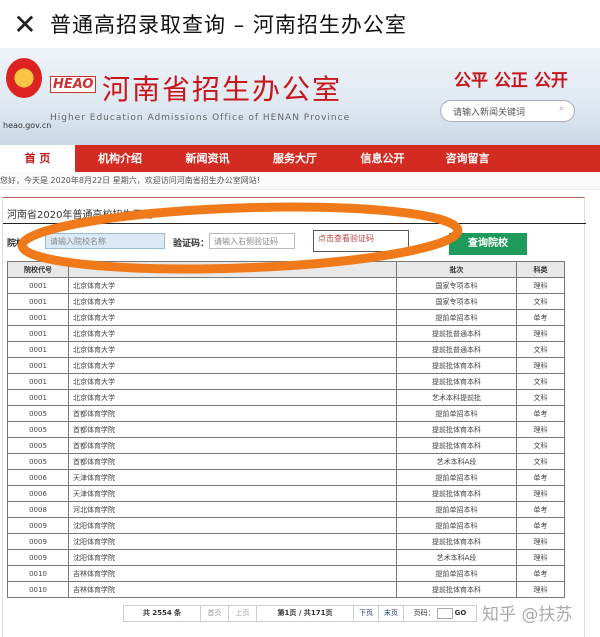 This screenshot has height=637, width=600. I want to click on captcha-label: 验证码：, so click(191, 244).